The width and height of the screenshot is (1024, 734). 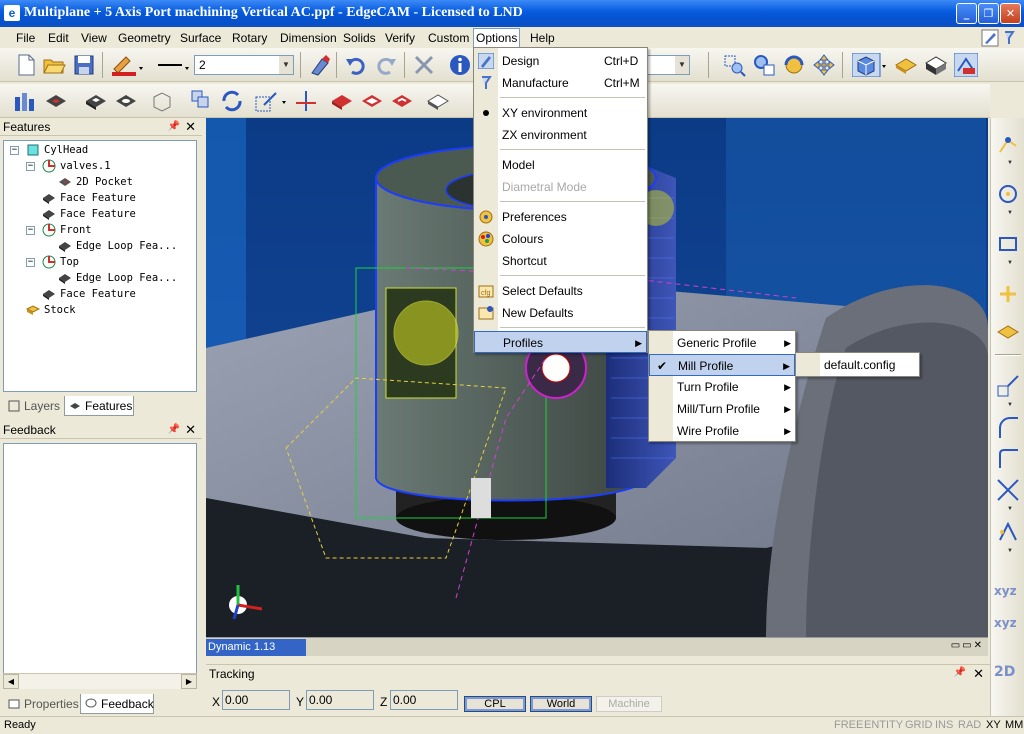 What do you see at coordinates (202, 101) in the screenshot?
I see `sequence-icon` at bounding box center [202, 101].